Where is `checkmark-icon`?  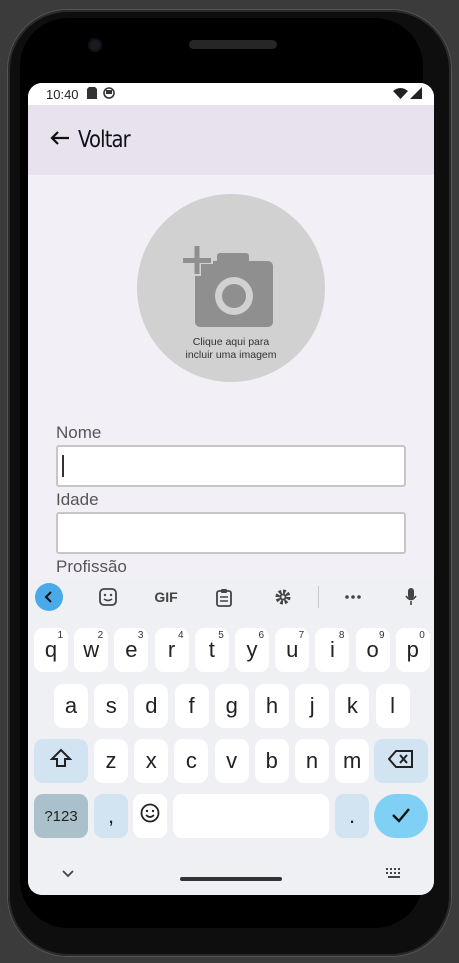
checkmark-icon is located at coordinates (401, 816).